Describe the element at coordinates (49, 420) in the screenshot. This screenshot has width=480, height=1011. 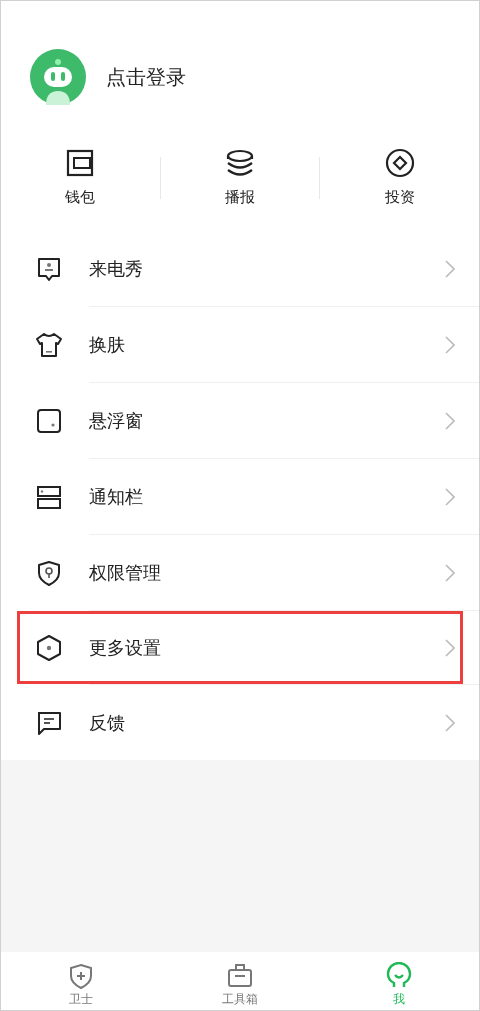
I see `square-icon` at that location.